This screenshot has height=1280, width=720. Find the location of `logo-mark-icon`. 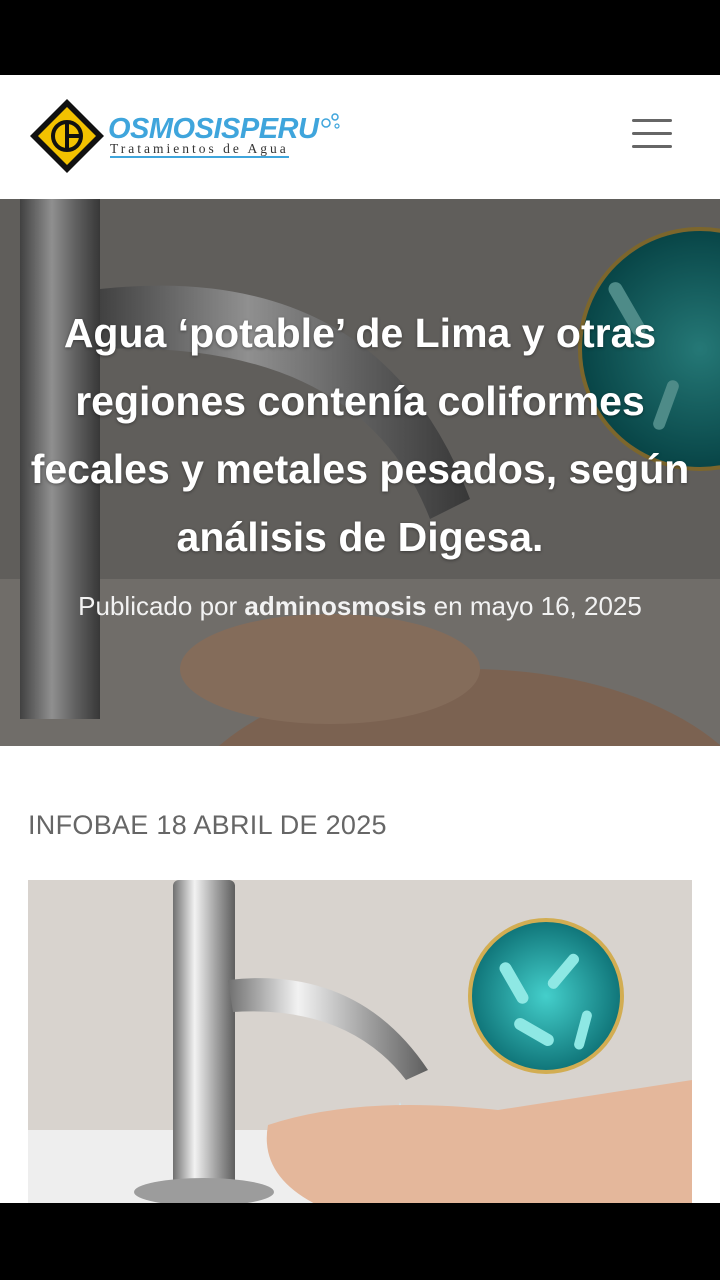

logo-mark-icon is located at coordinates (67, 136).